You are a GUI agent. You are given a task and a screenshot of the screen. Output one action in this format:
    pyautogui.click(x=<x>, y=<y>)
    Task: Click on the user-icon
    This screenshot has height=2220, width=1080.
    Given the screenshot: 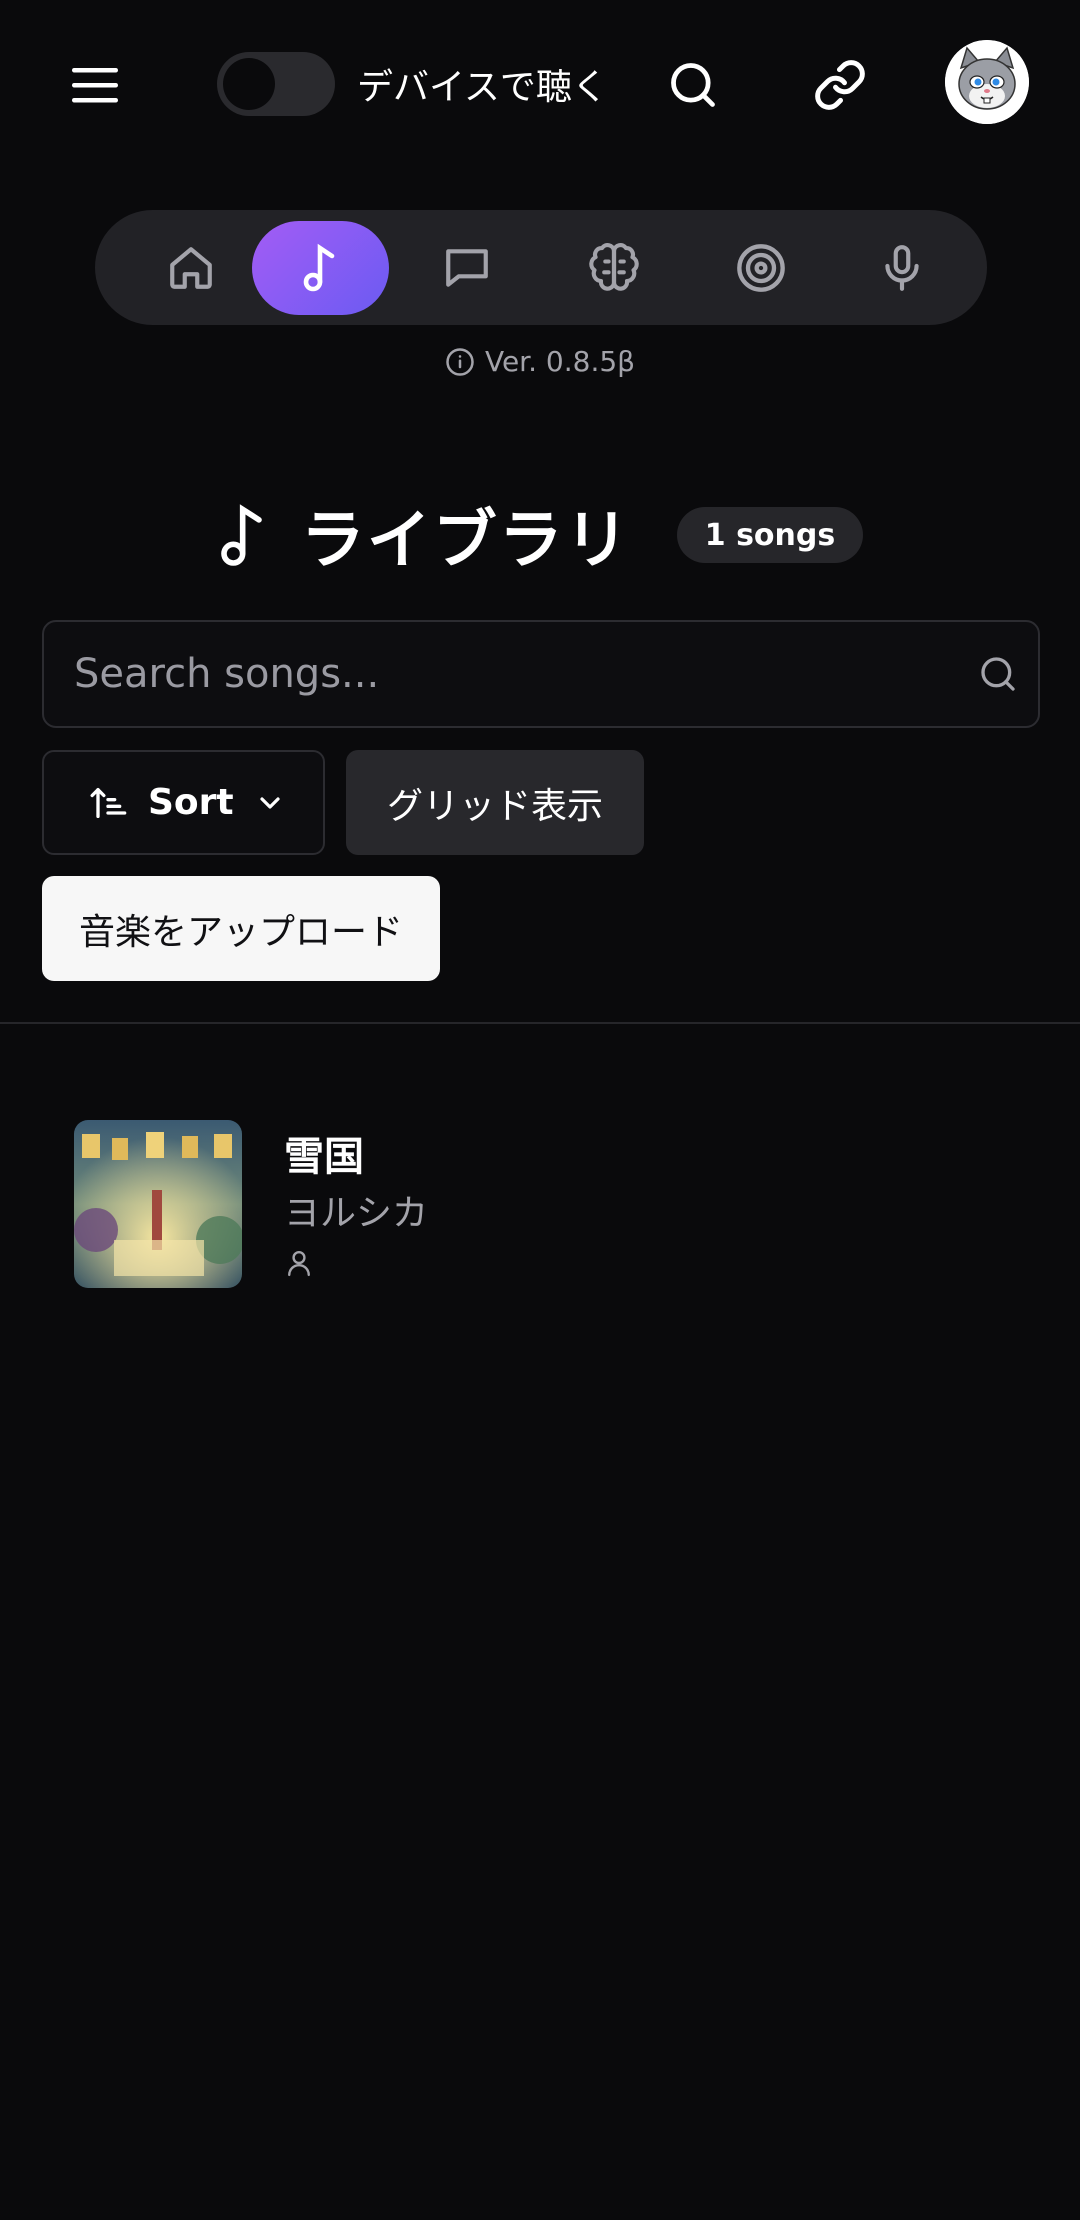 What is the action you would take?
    pyautogui.click(x=299, y=1263)
    